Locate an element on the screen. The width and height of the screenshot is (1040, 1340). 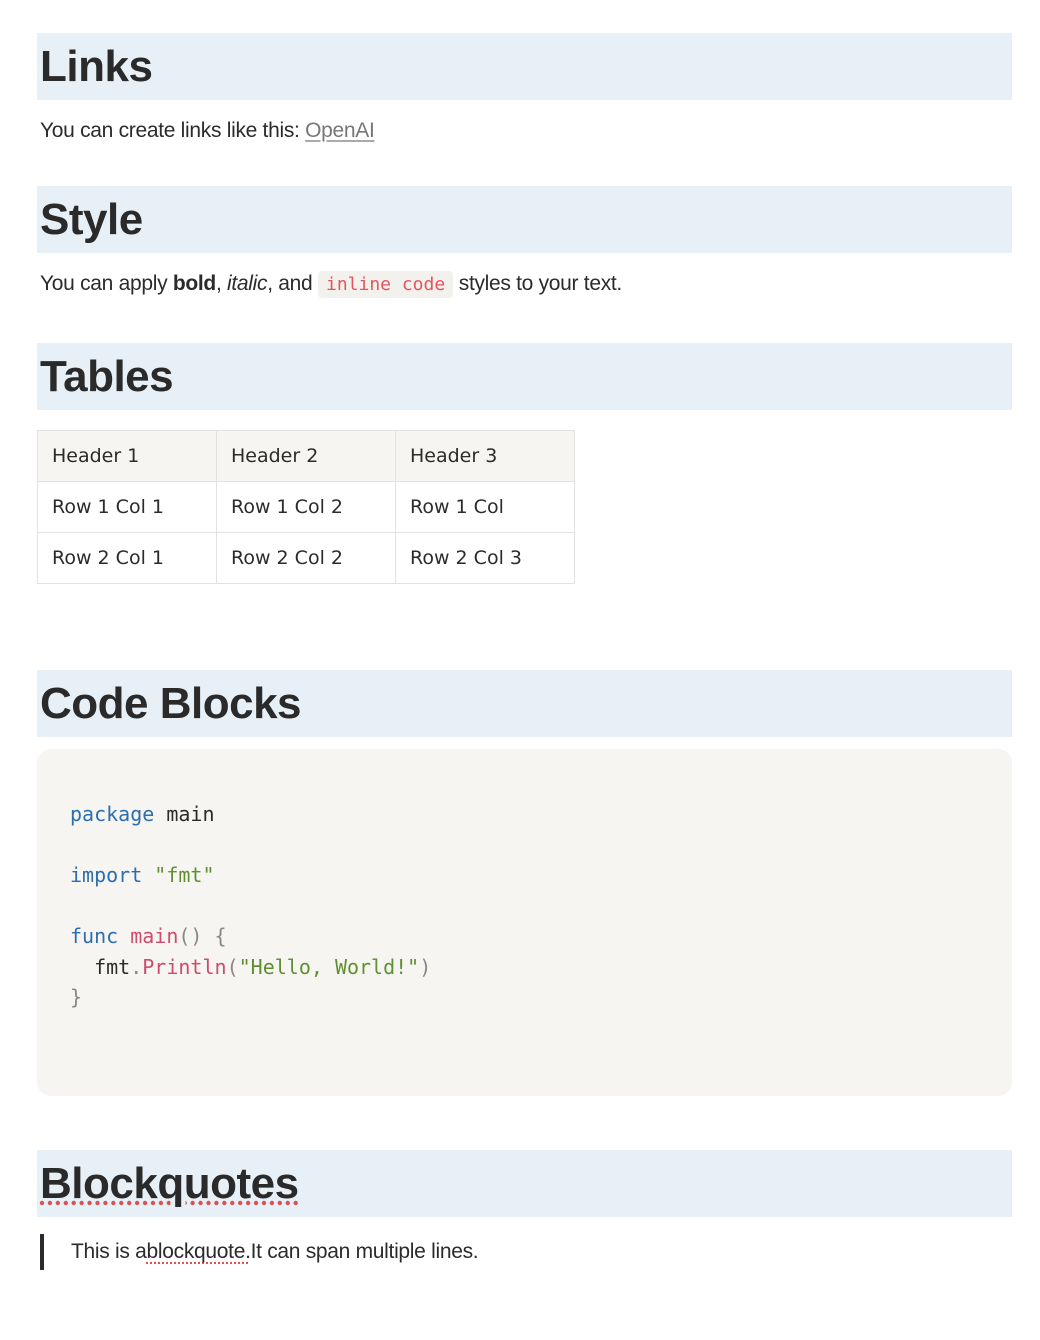
code-function: Println is located at coordinates (184, 966).